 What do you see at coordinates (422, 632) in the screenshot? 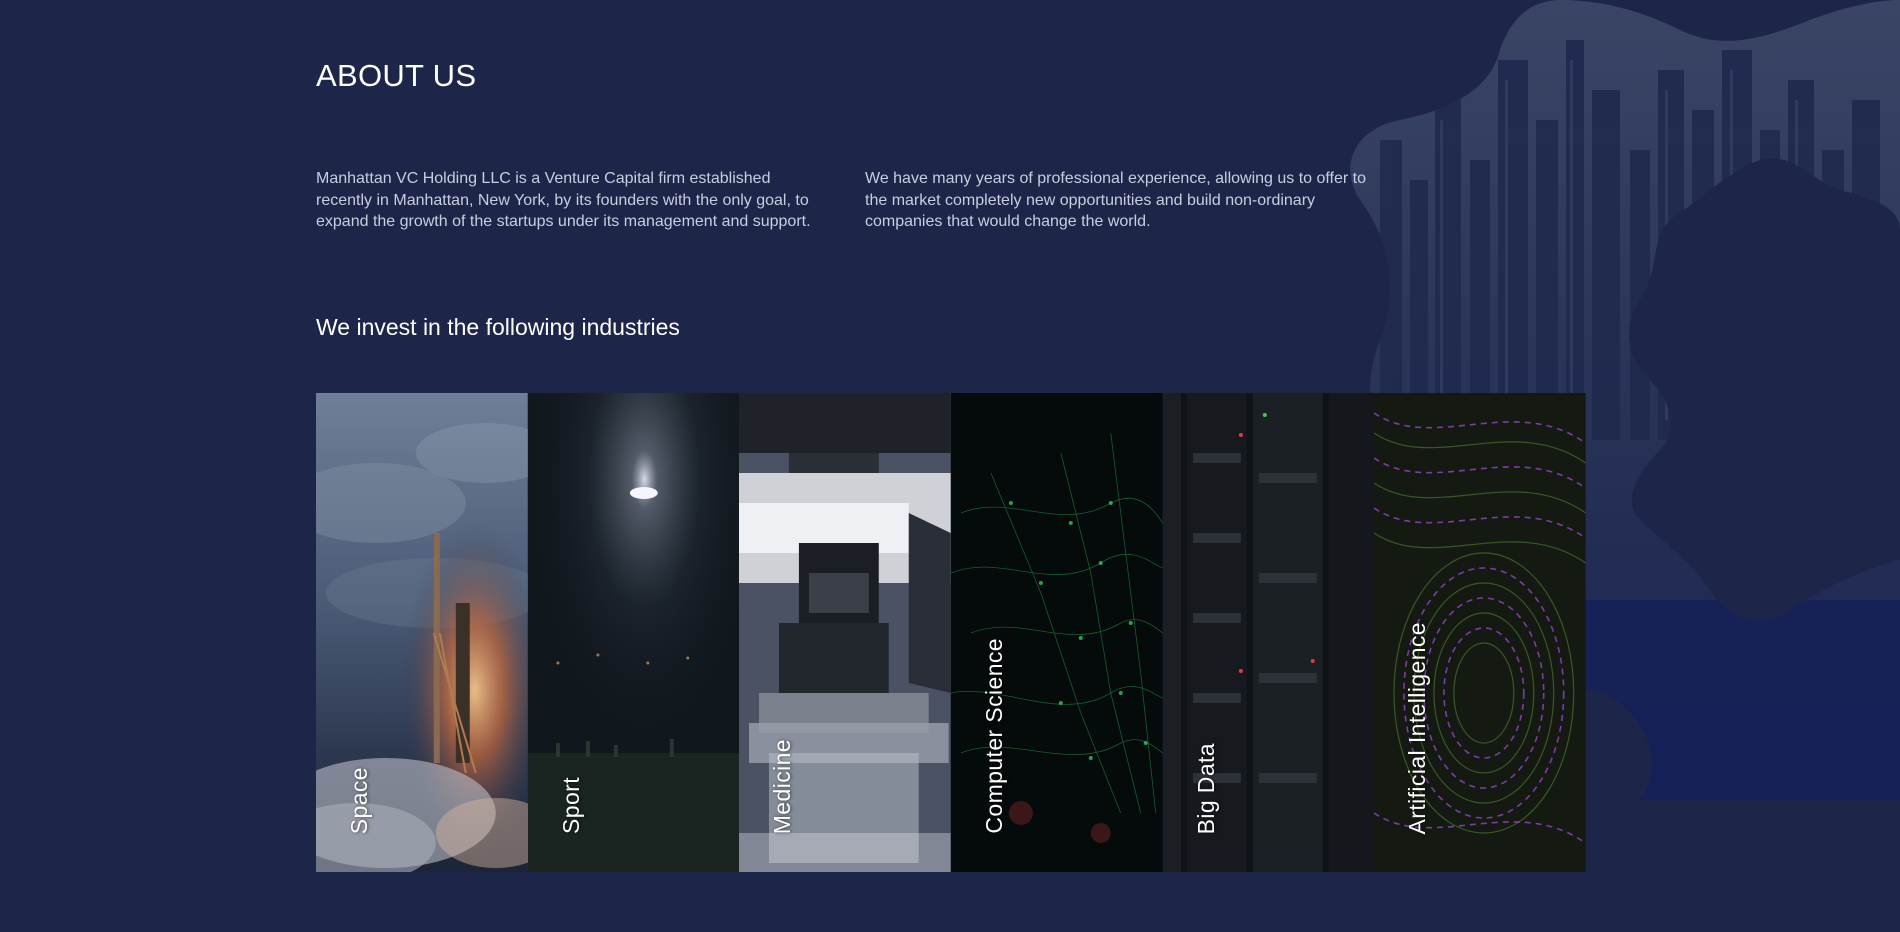
I see `industry-card-space: Space` at bounding box center [422, 632].